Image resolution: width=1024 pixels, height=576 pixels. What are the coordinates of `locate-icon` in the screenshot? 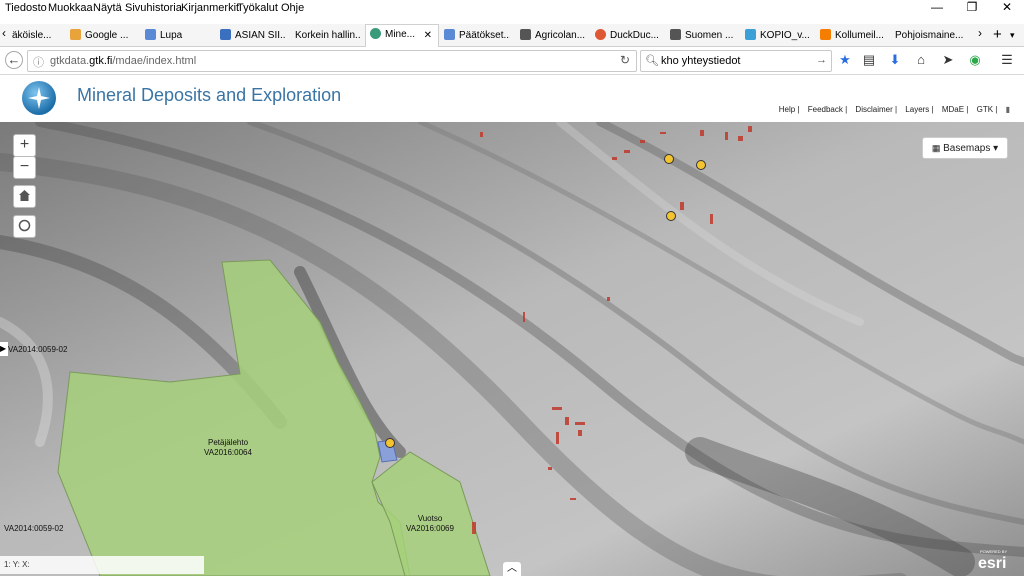 It's located at (24, 225).